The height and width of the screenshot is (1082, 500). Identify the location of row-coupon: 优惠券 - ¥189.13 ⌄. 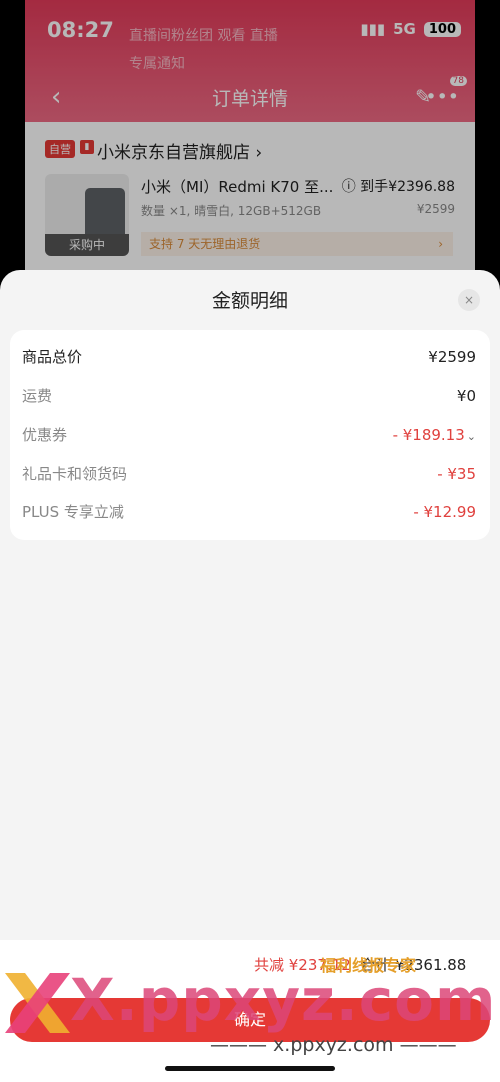
(250, 435).